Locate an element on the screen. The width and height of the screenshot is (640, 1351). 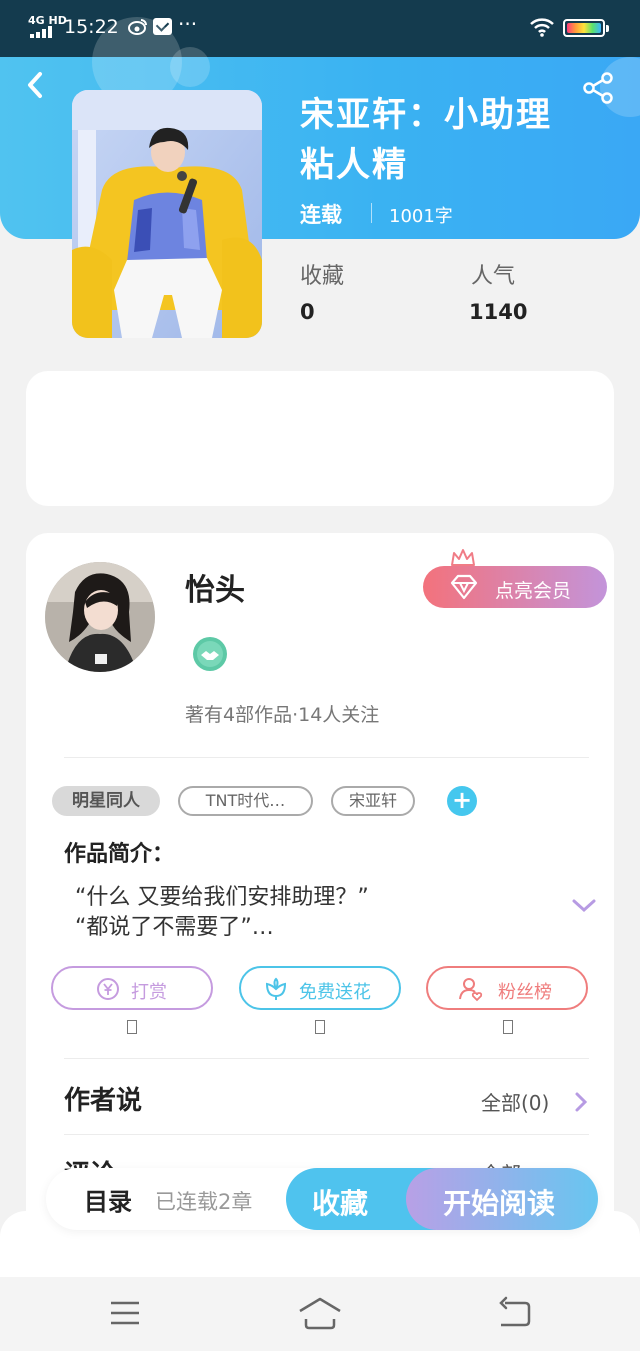
battery-icon is located at coordinates (586, 28).